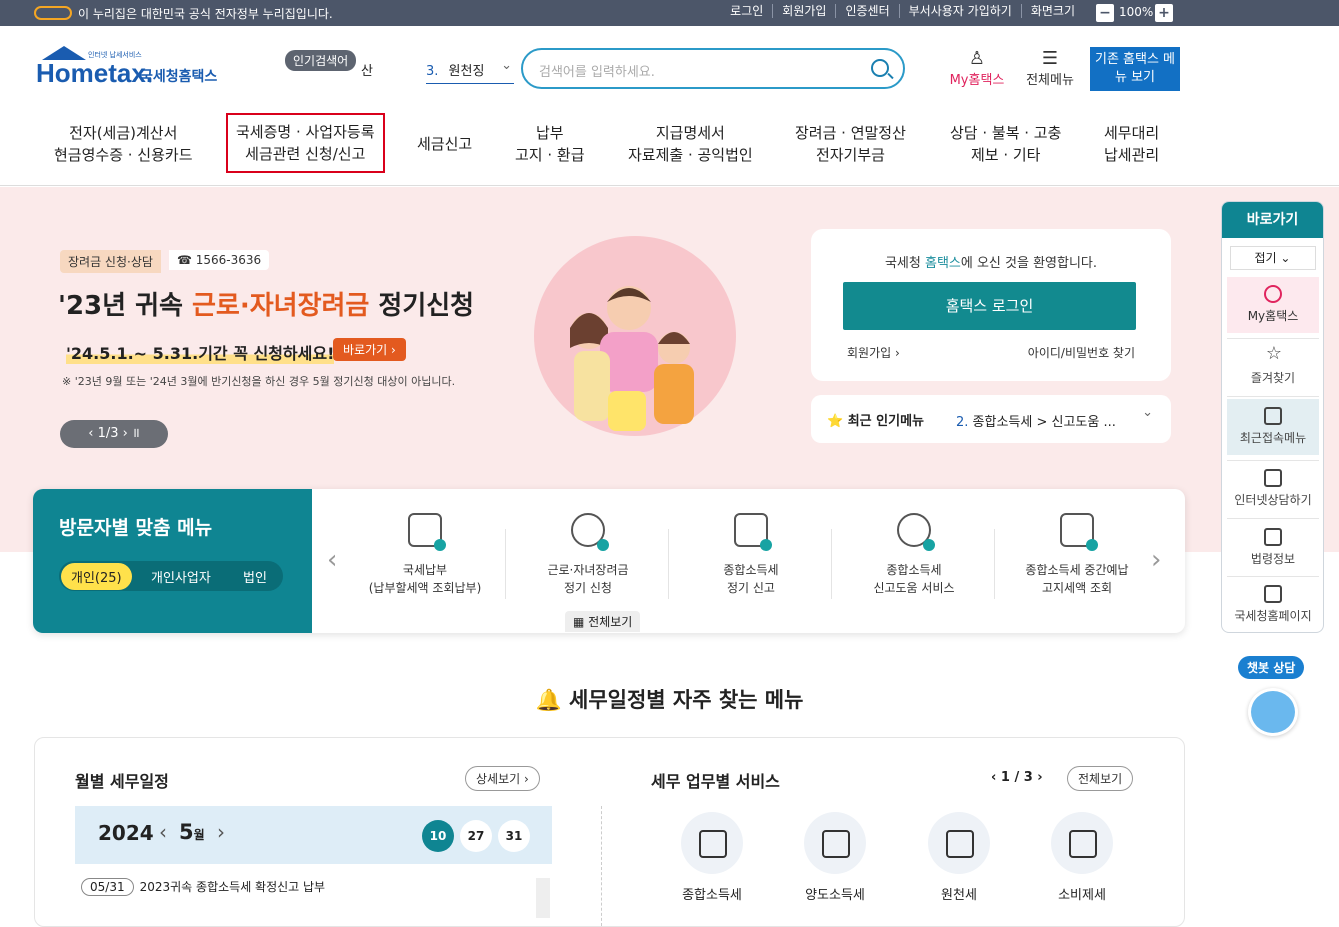  What do you see at coordinates (199, 835) in the screenshot?
I see `month-unit: 월` at bounding box center [199, 835].